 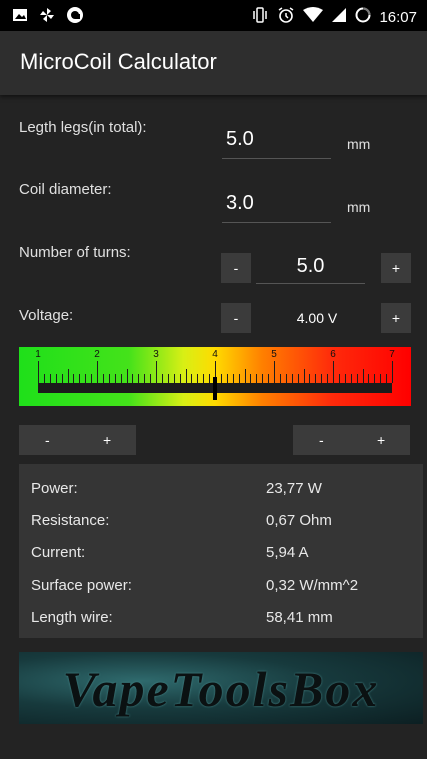 What do you see at coordinates (215, 354) in the screenshot?
I see `slider-tick-label: 4` at bounding box center [215, 354].